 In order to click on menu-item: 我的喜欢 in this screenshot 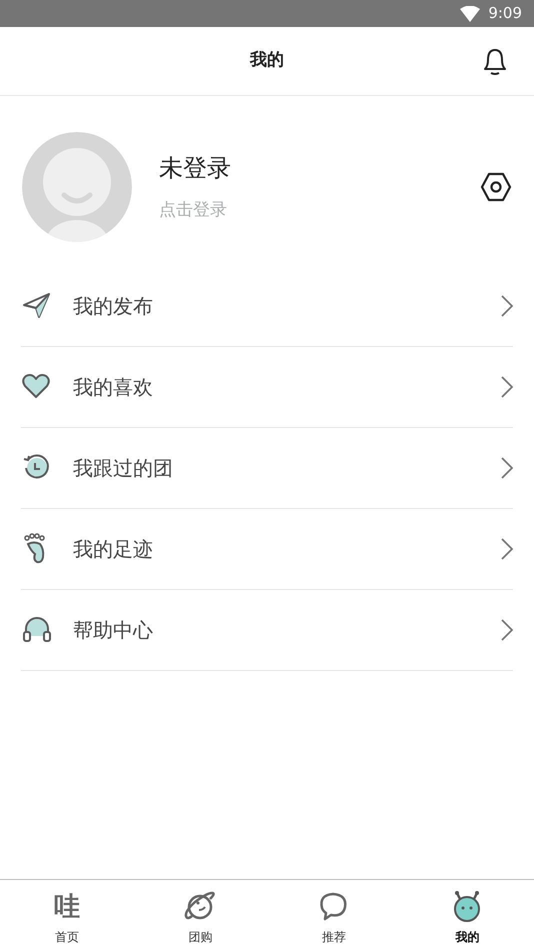, I will do `click(267, 387)`.